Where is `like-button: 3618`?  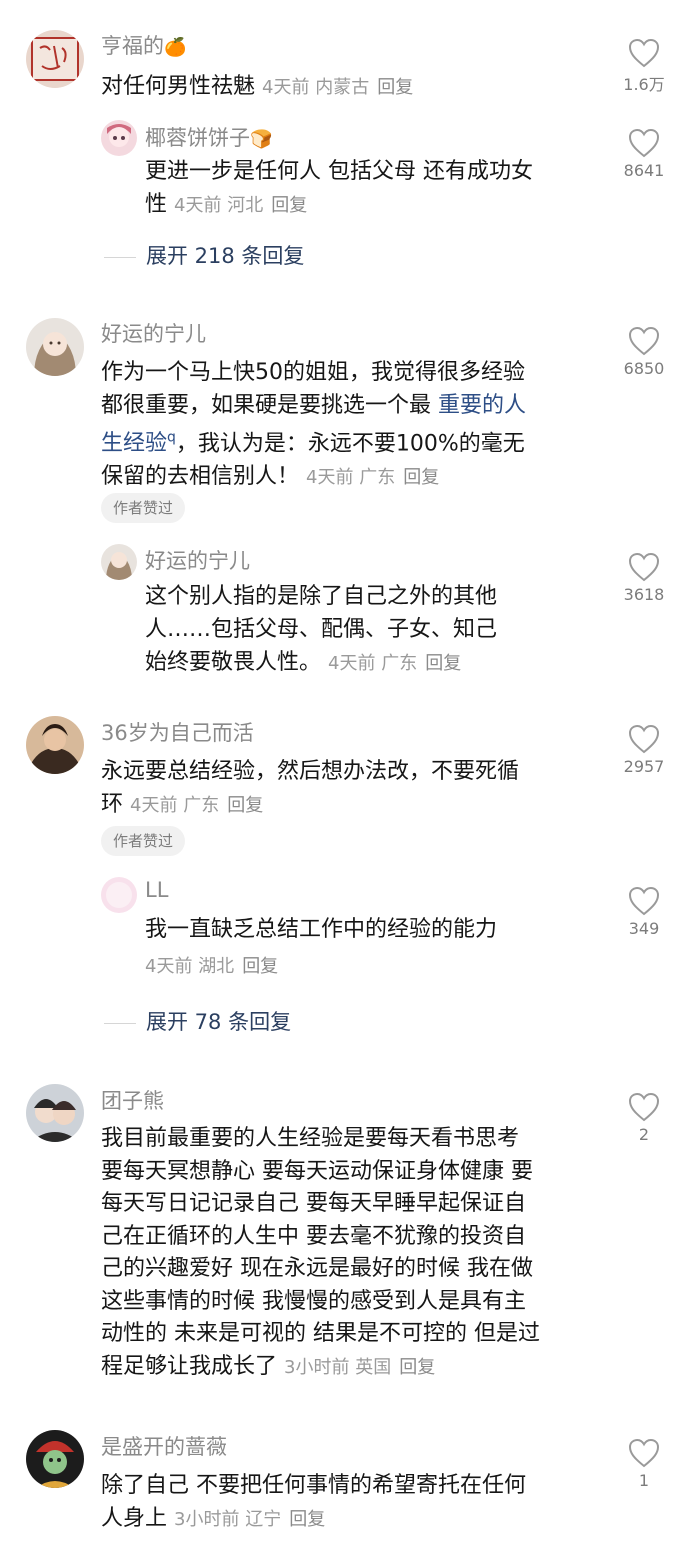
like-button: 3618 is located at coordinates (644, 578).